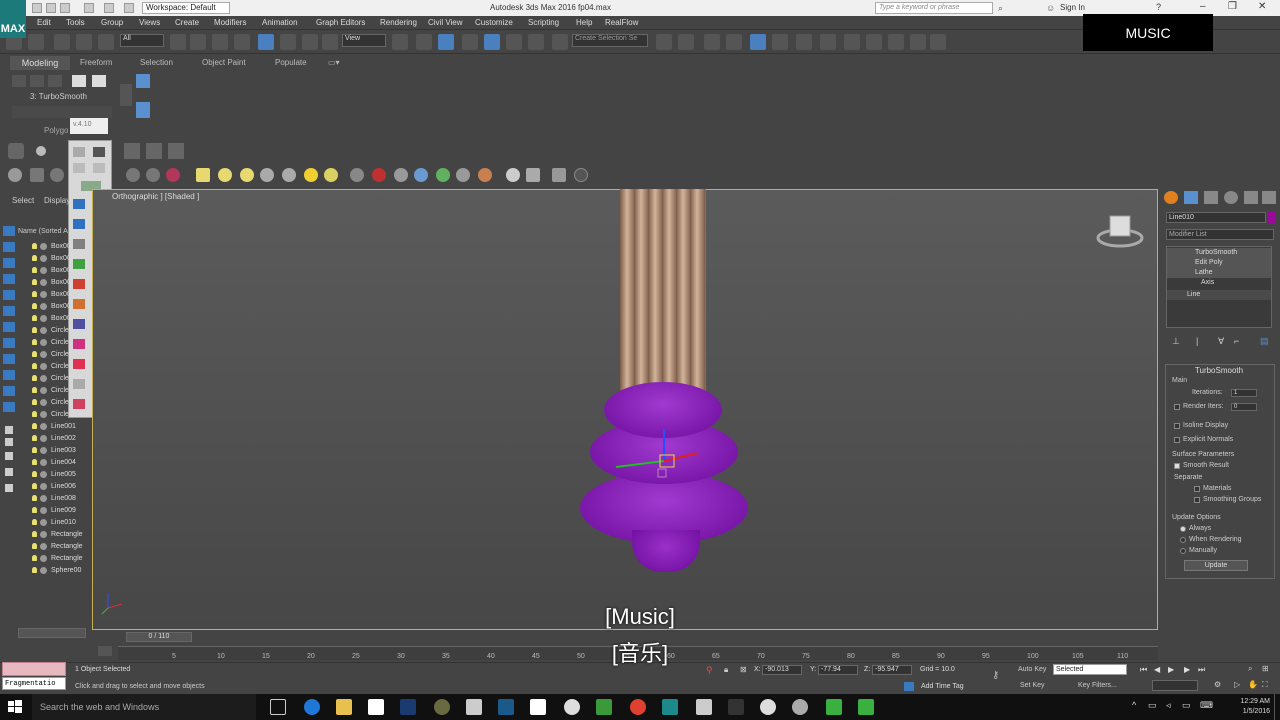 This screenshot has width=1280, height=720. I want to click on maximize-viewport-icon: ⛶, so click(1265, 685).